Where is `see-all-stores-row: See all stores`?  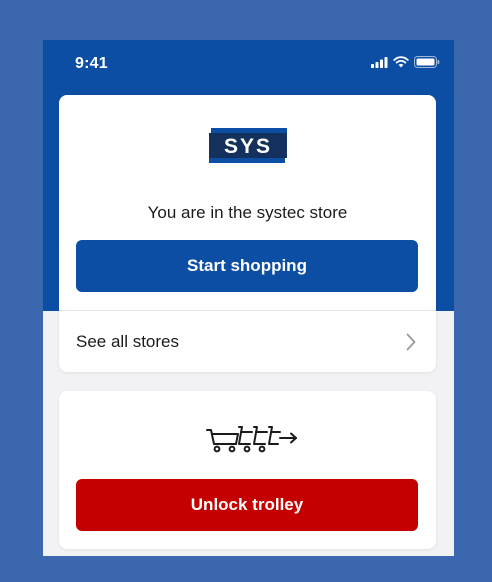
see-all-stores-row: See all stores is located at coordinates (247, 341).